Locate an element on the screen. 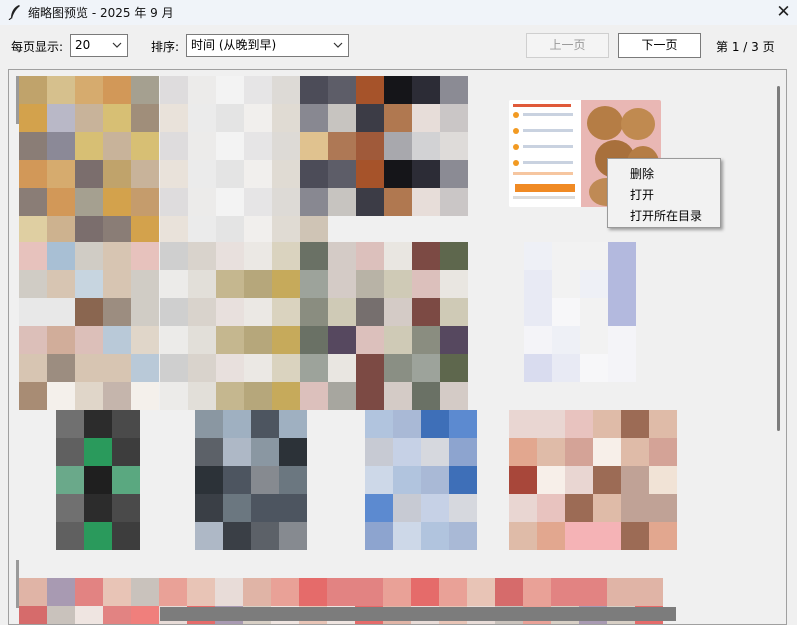  next-page-button: 下一页 is located at coordinates (659, 45).